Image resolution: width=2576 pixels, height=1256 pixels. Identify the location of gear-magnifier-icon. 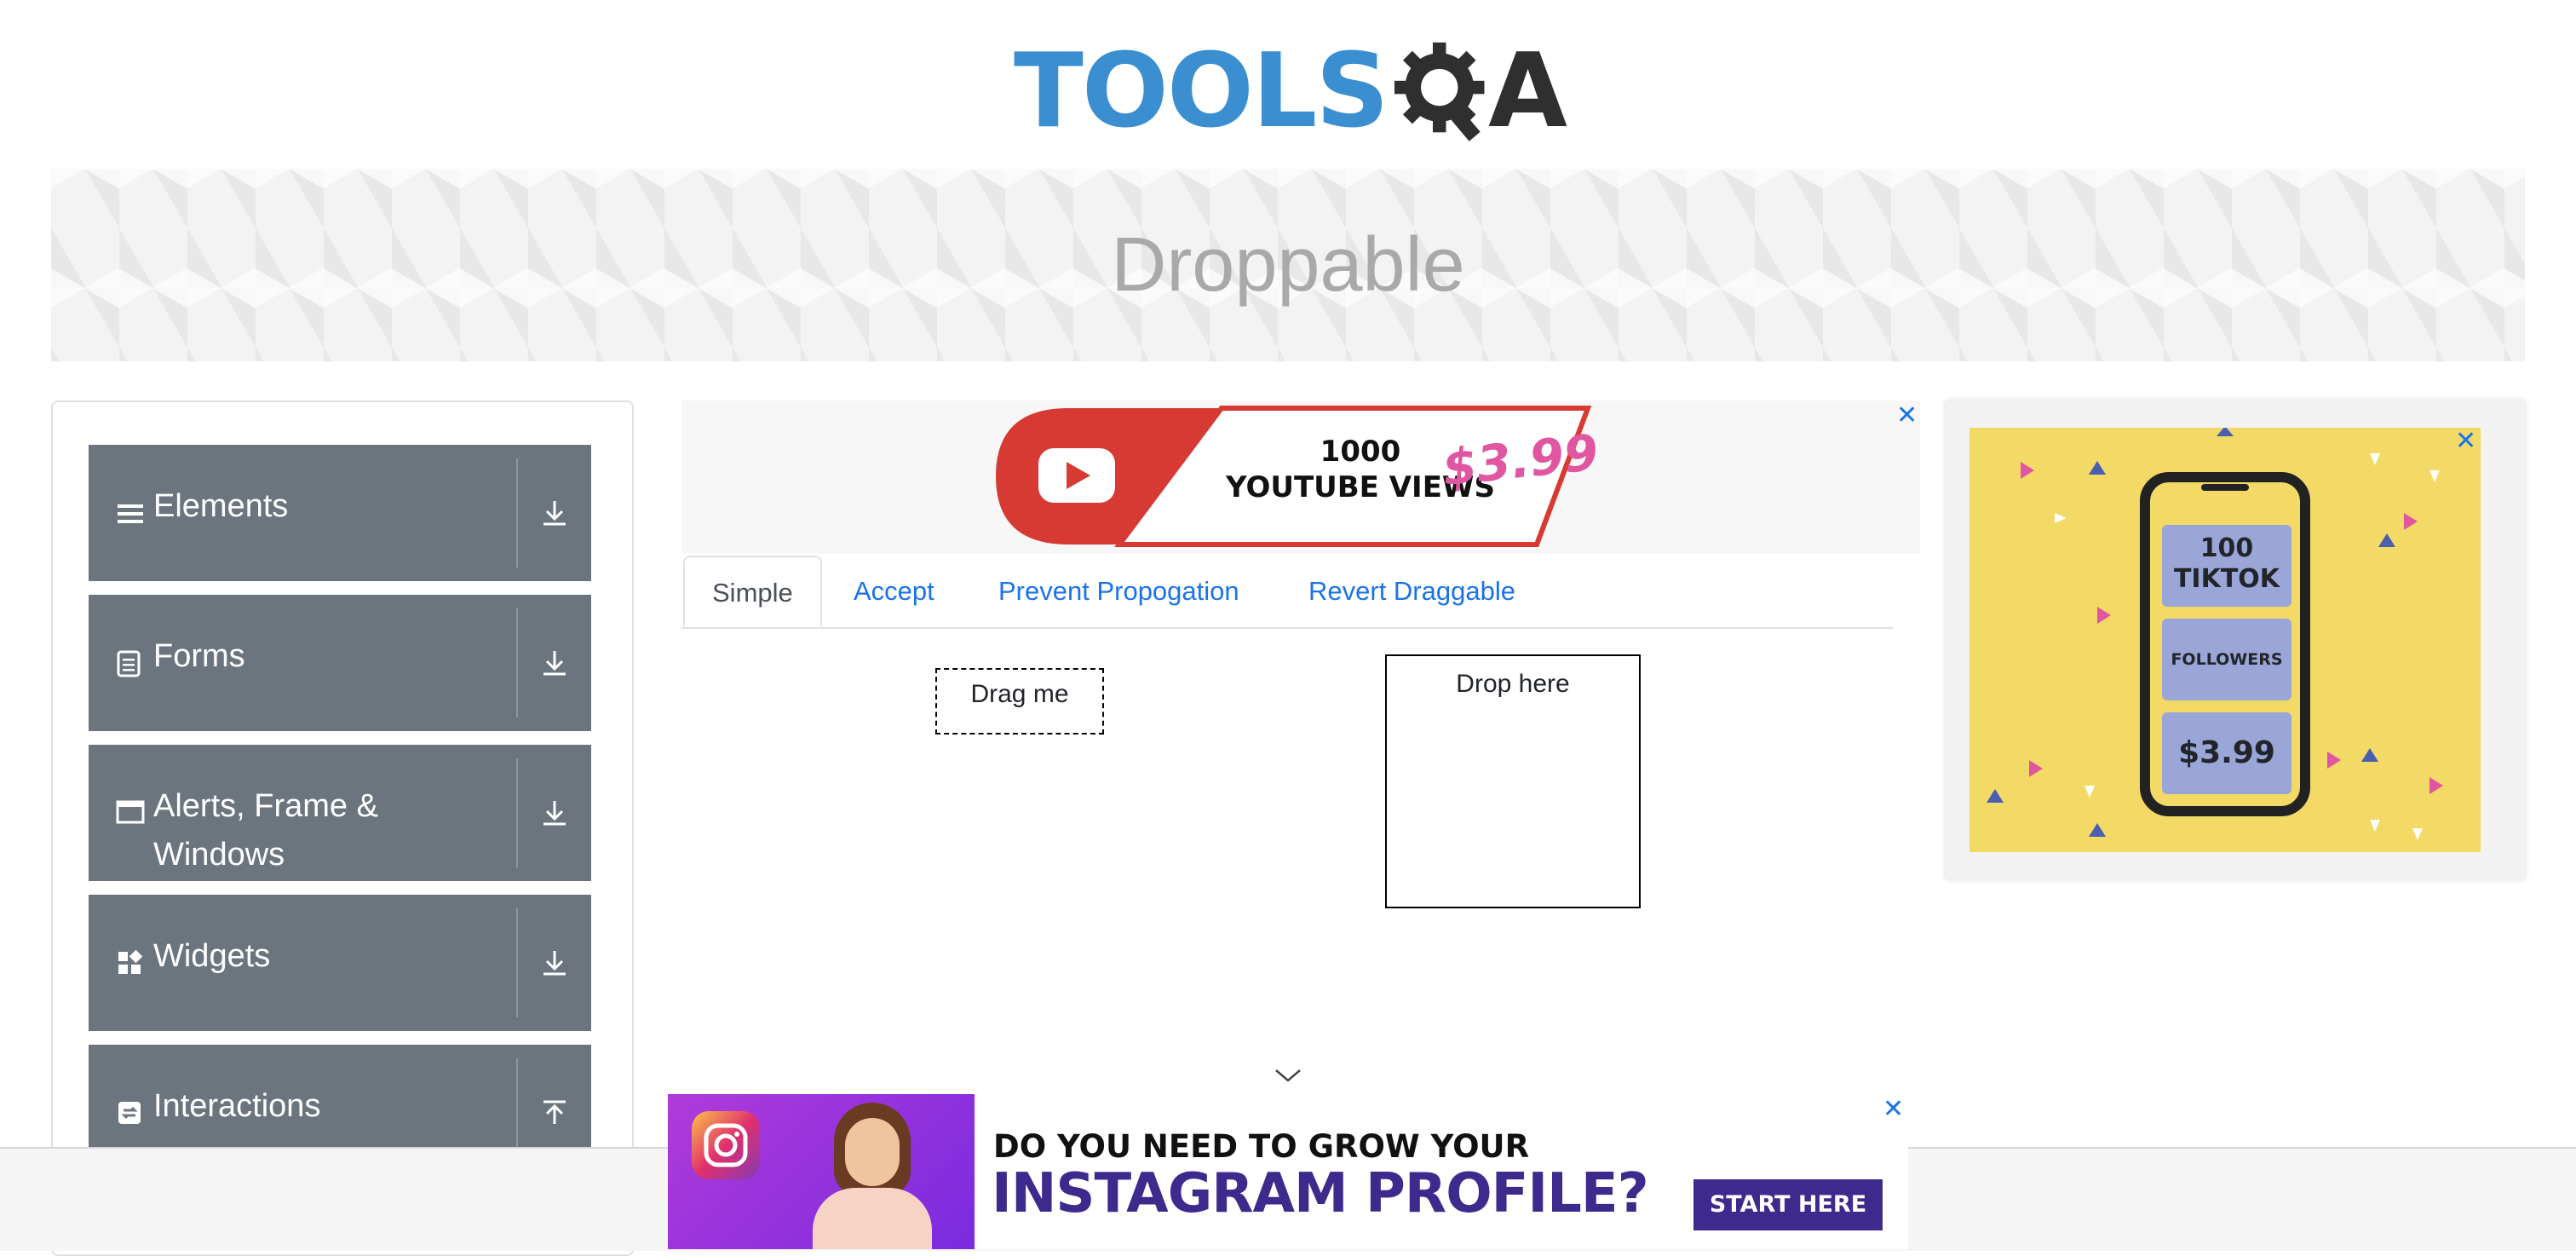
(1440, 91).